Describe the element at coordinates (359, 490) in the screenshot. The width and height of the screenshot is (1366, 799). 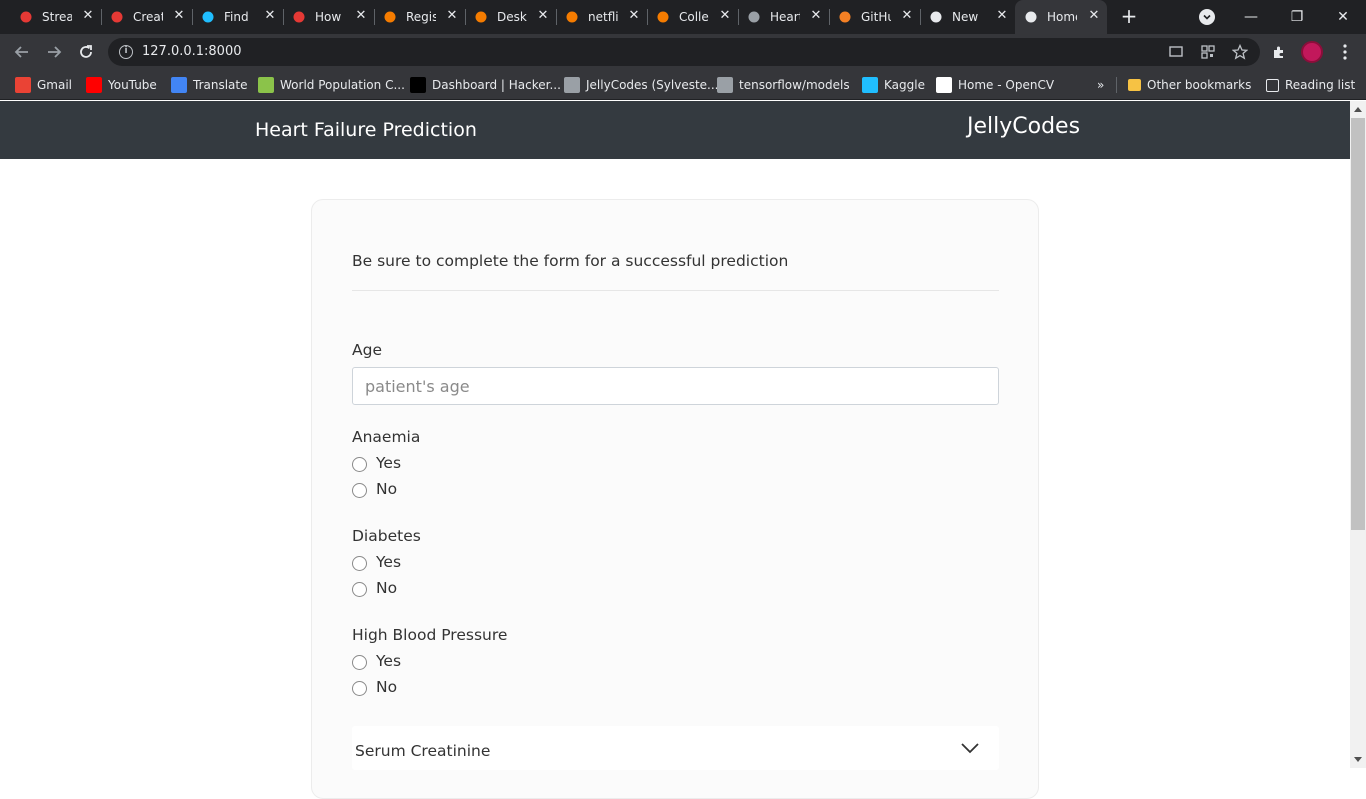
I see `anaemia-no-radio` at that location.